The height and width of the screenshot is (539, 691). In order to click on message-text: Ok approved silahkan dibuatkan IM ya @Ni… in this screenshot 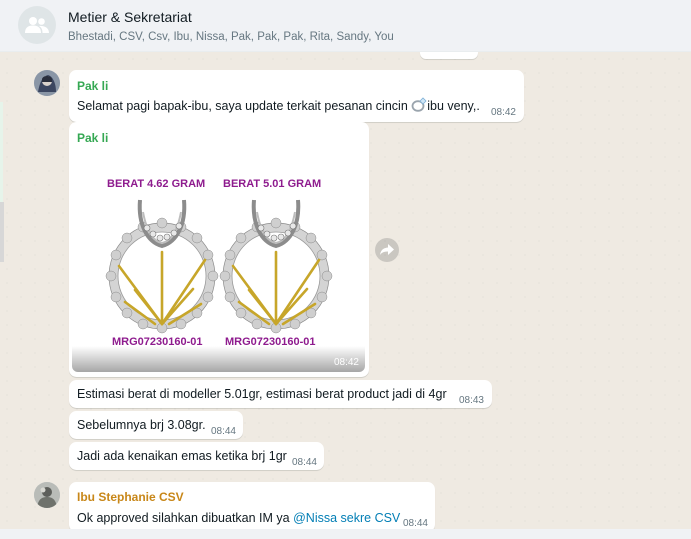, I will do `click(238, 518)`.